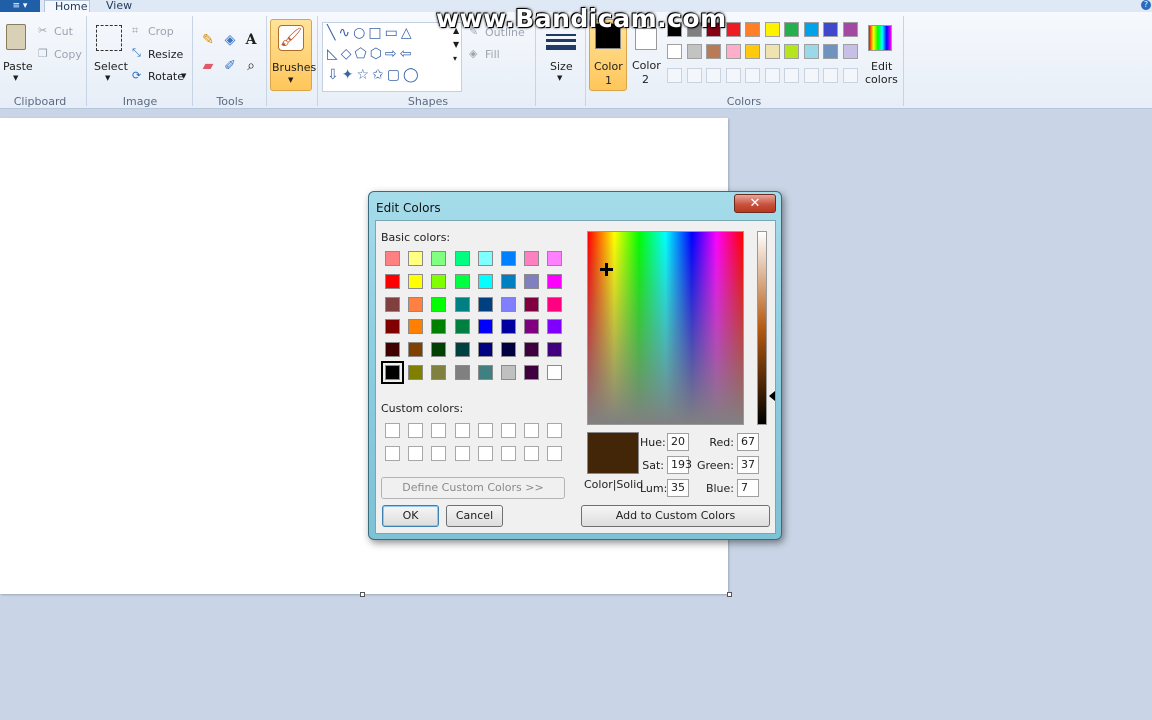 The height and width of the screenshot is (720, 1152). I want to click on hue-input: 20, so click(678, 442).